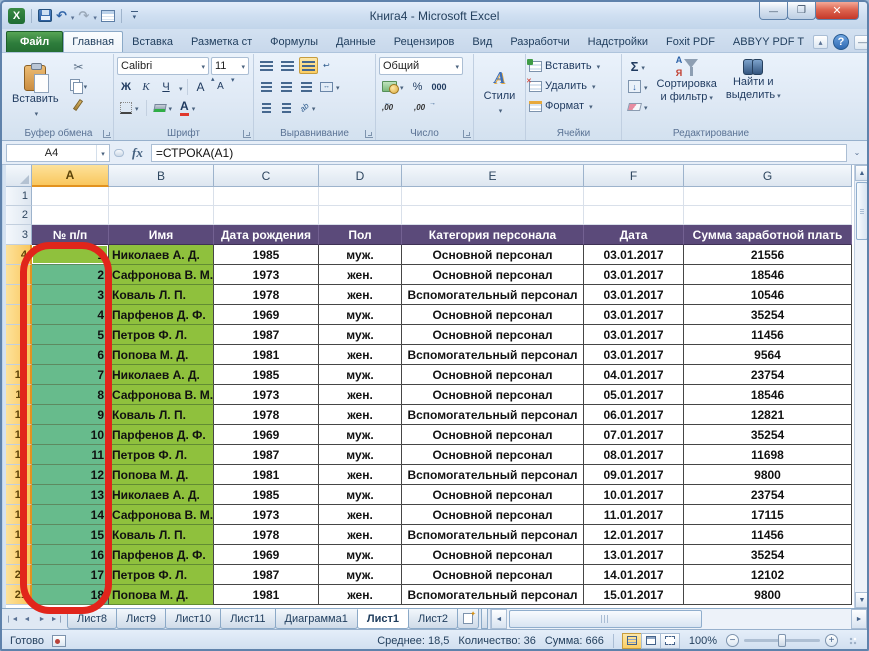 The height and width of the screenshot is (651, 869). Describe the element at coordinates (73, 16) in the screenshot. I see `undo-dropdown-icon` at that location.